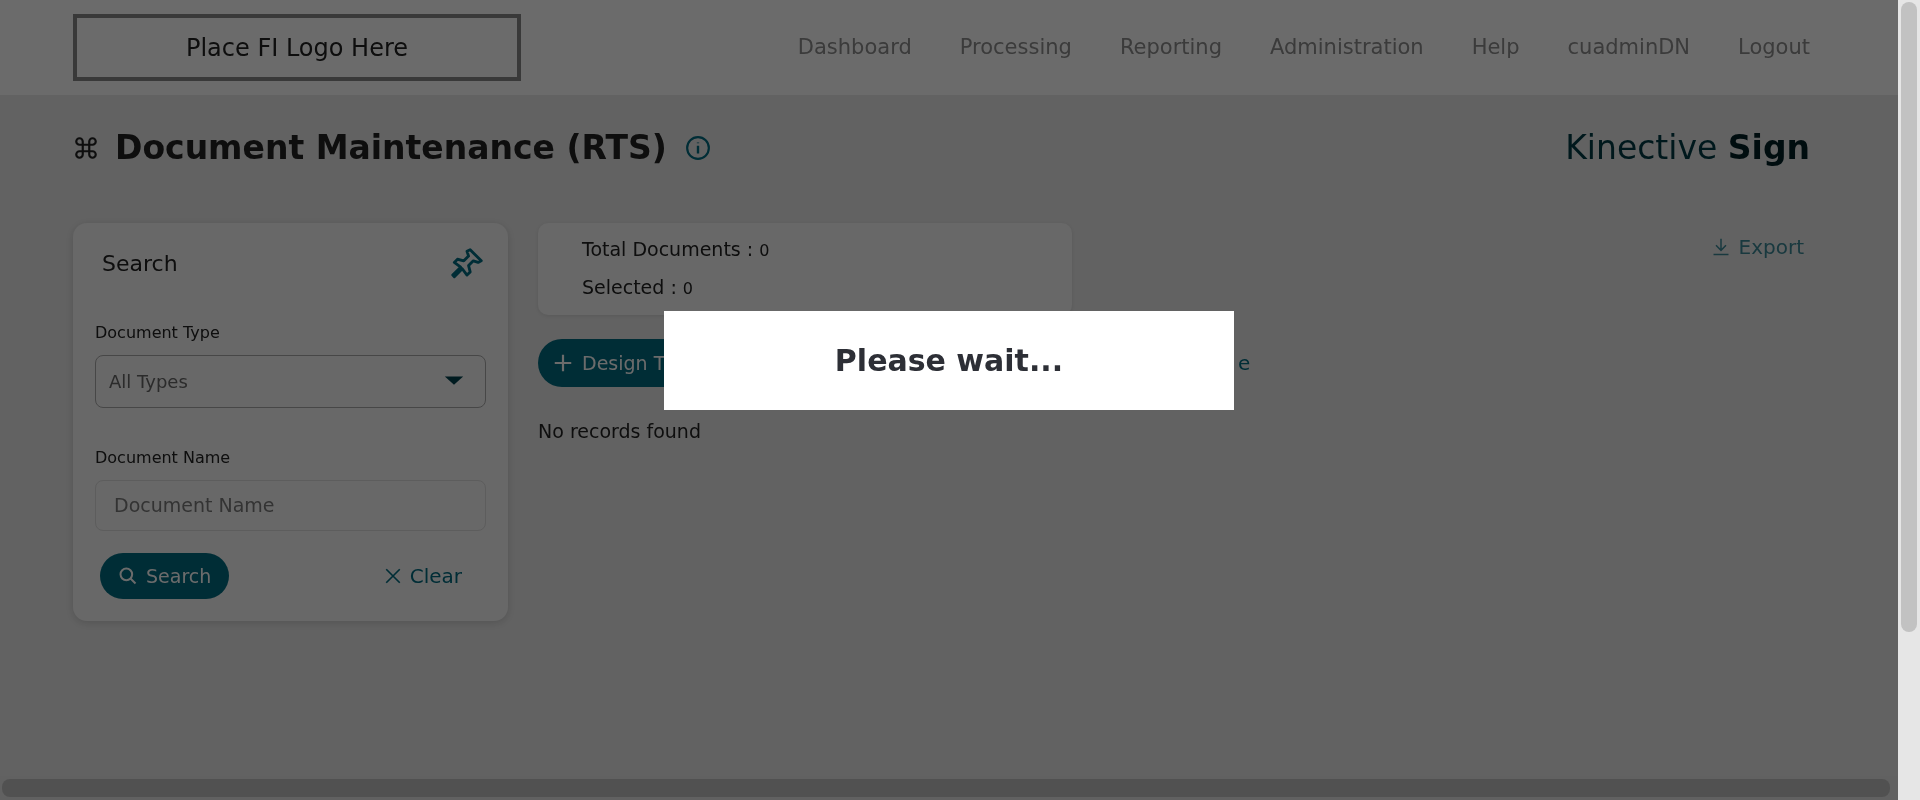  I want to click on search-icon, so click(128, 575).